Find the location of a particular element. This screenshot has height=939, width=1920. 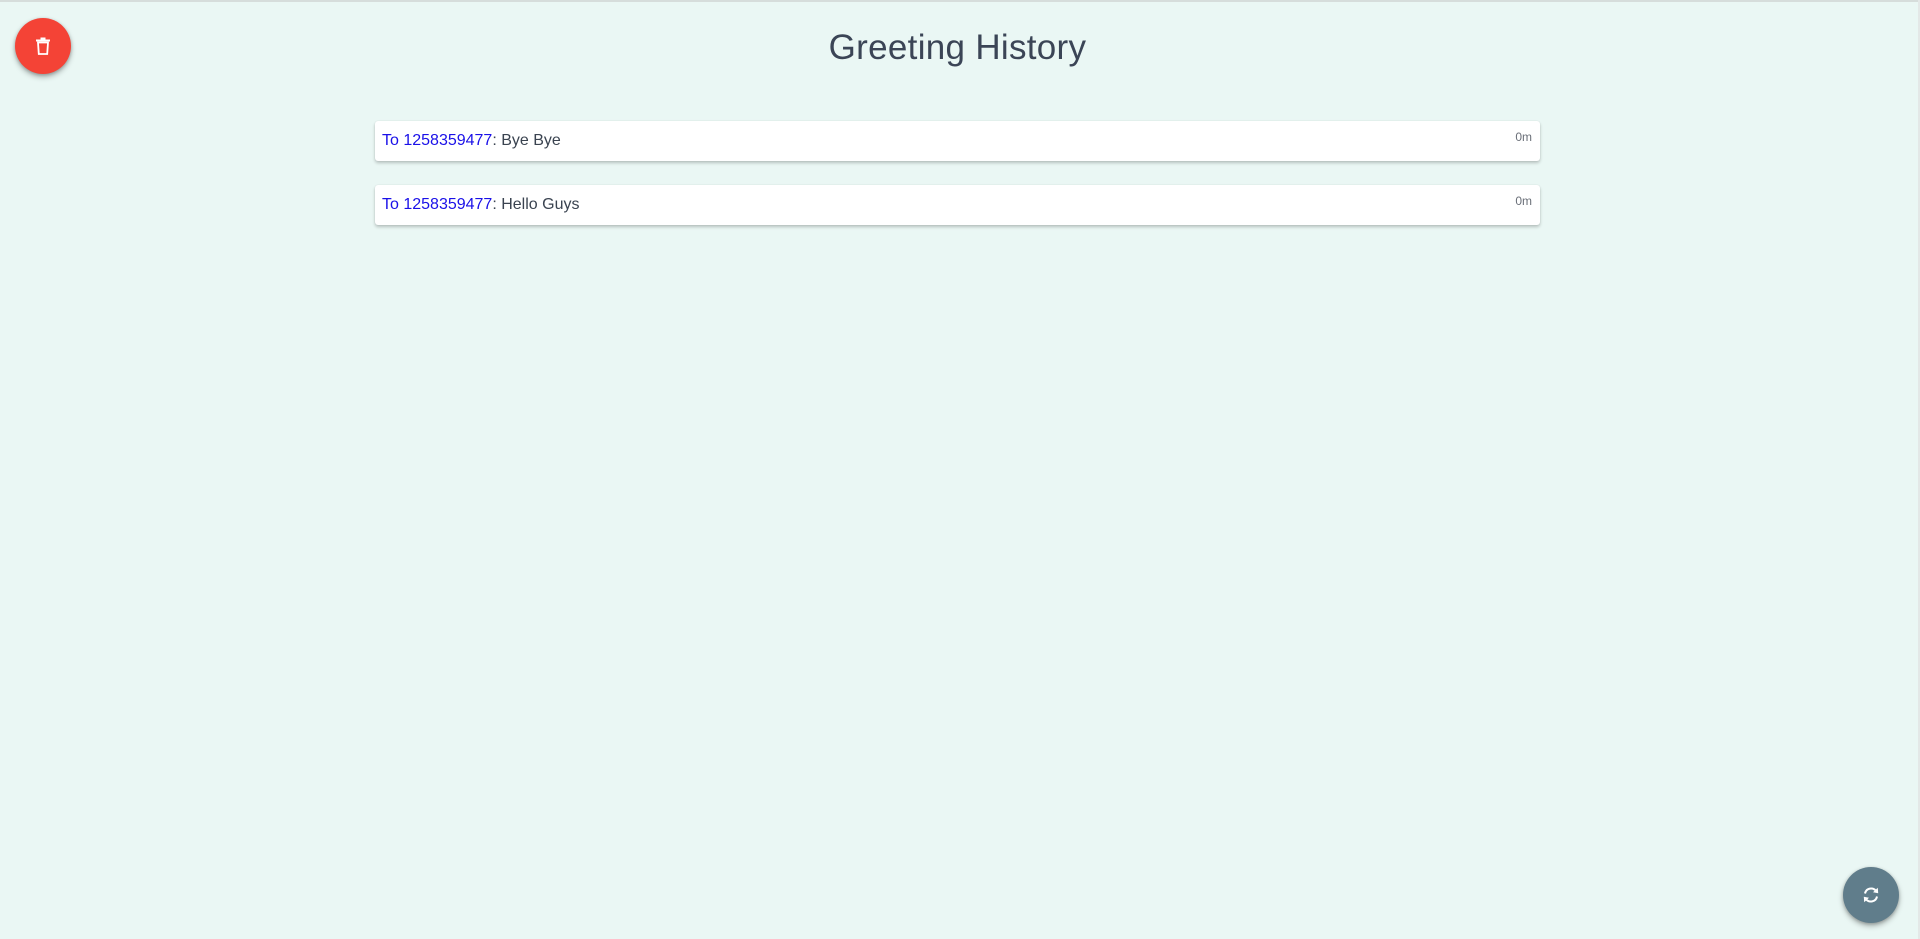

history-item: To 1258359477: Hello Guys 0m is located at coordinates (957, 205).